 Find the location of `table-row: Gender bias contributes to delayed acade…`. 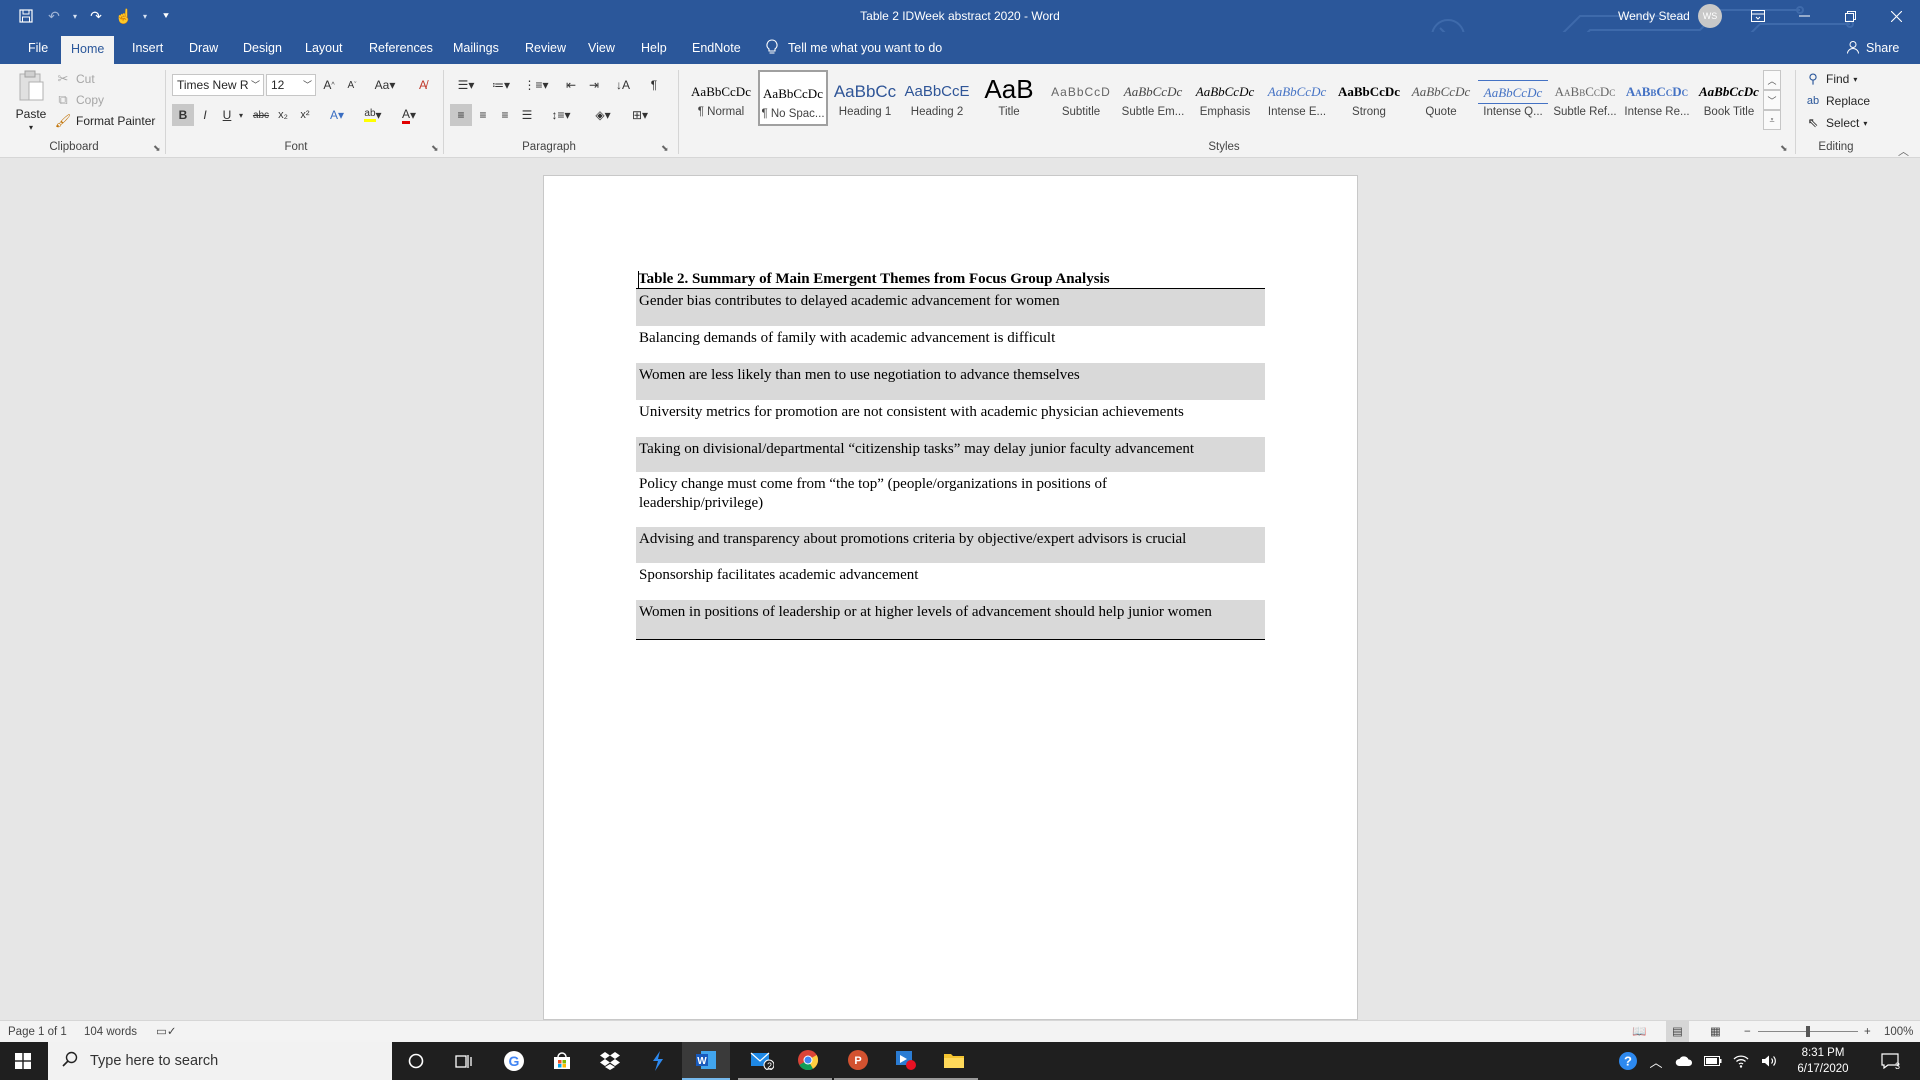

table-row: Gender bias contributes to delayed acade… is located at coordinates (950, 307).